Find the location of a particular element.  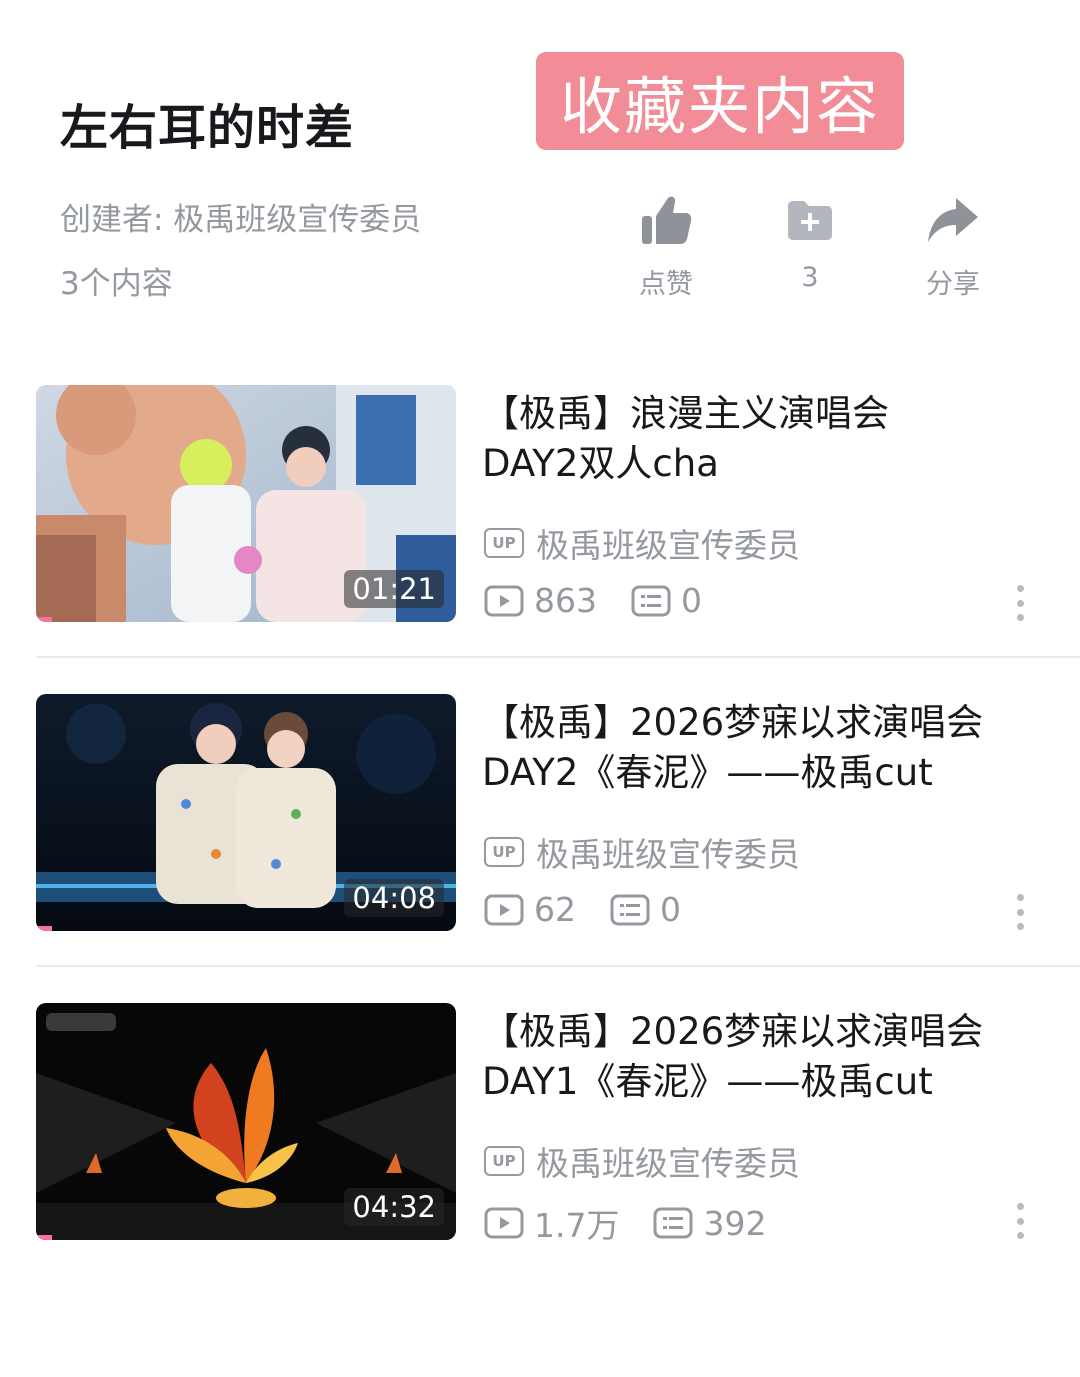

video-stats: 863 0 is located at coordinates (610, 600).